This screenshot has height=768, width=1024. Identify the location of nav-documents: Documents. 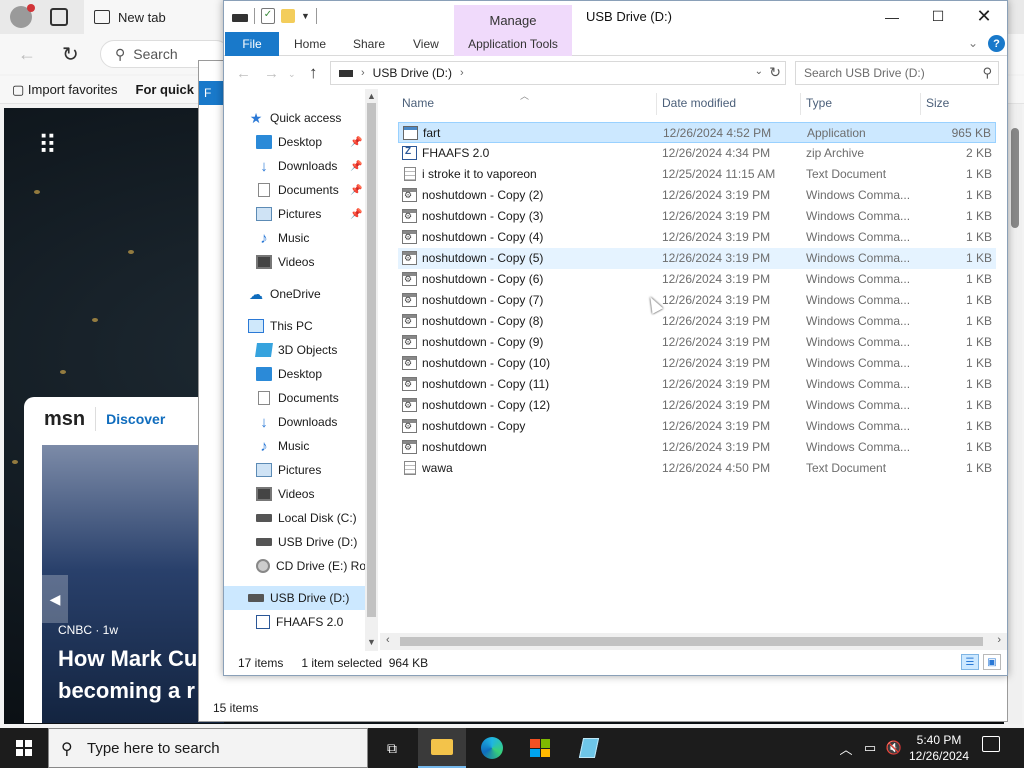
(301, 398).